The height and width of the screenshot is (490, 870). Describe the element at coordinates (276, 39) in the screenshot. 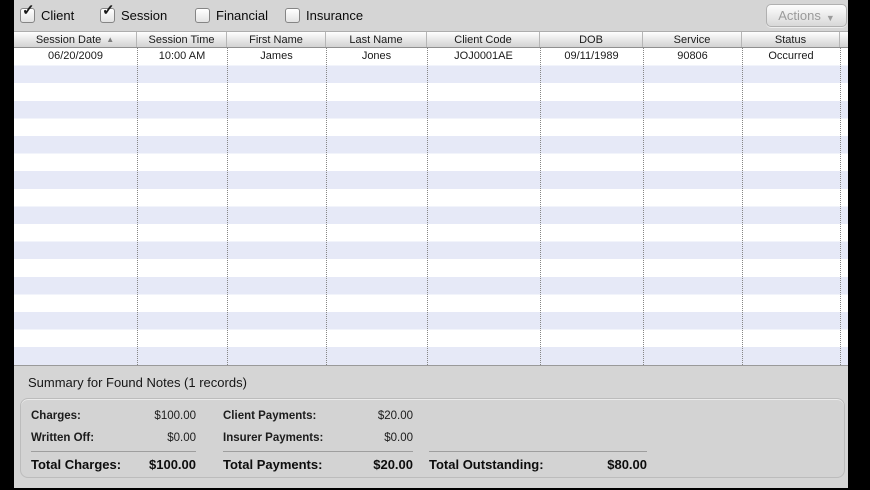

I see `column-header-first-name: First Name` at that location.